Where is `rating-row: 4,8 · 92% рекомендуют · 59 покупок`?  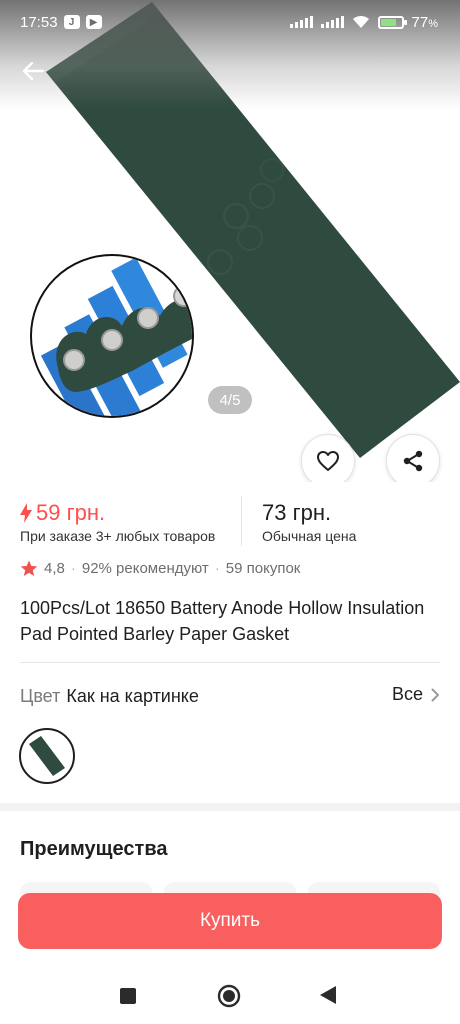 rating-row: 4,8 · 92% рекомендуют · 59 покупок is located at coordinates (160, 568).